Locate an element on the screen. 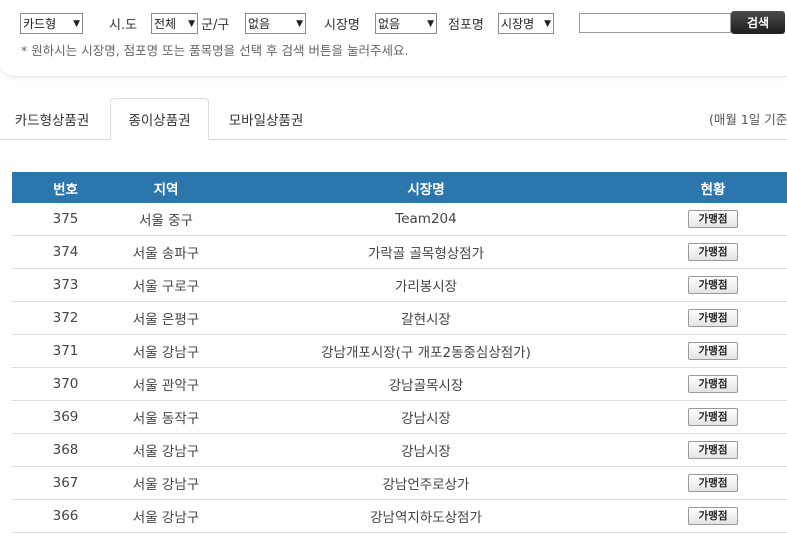 This screenshot has width=787, height=544. cell-number: 367 is located at coordinates (65, 483).